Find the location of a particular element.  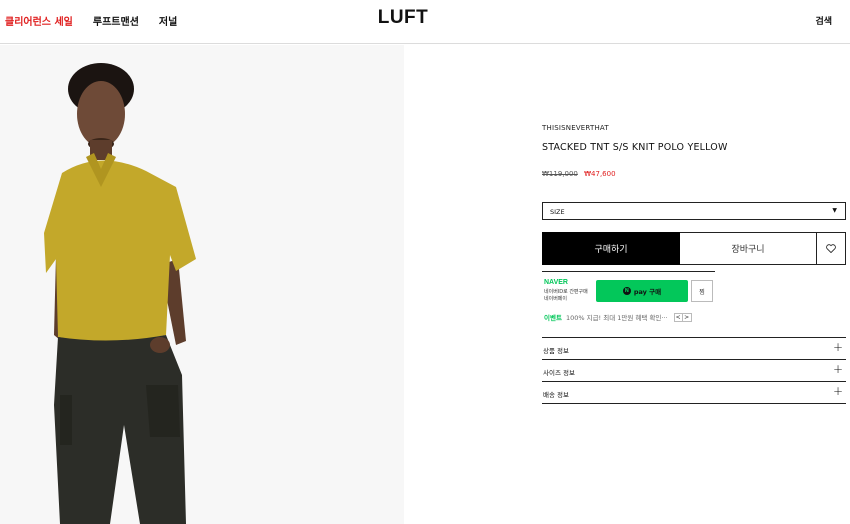

buy-now-button: 구매하기 is located at coordinates (611, 248).